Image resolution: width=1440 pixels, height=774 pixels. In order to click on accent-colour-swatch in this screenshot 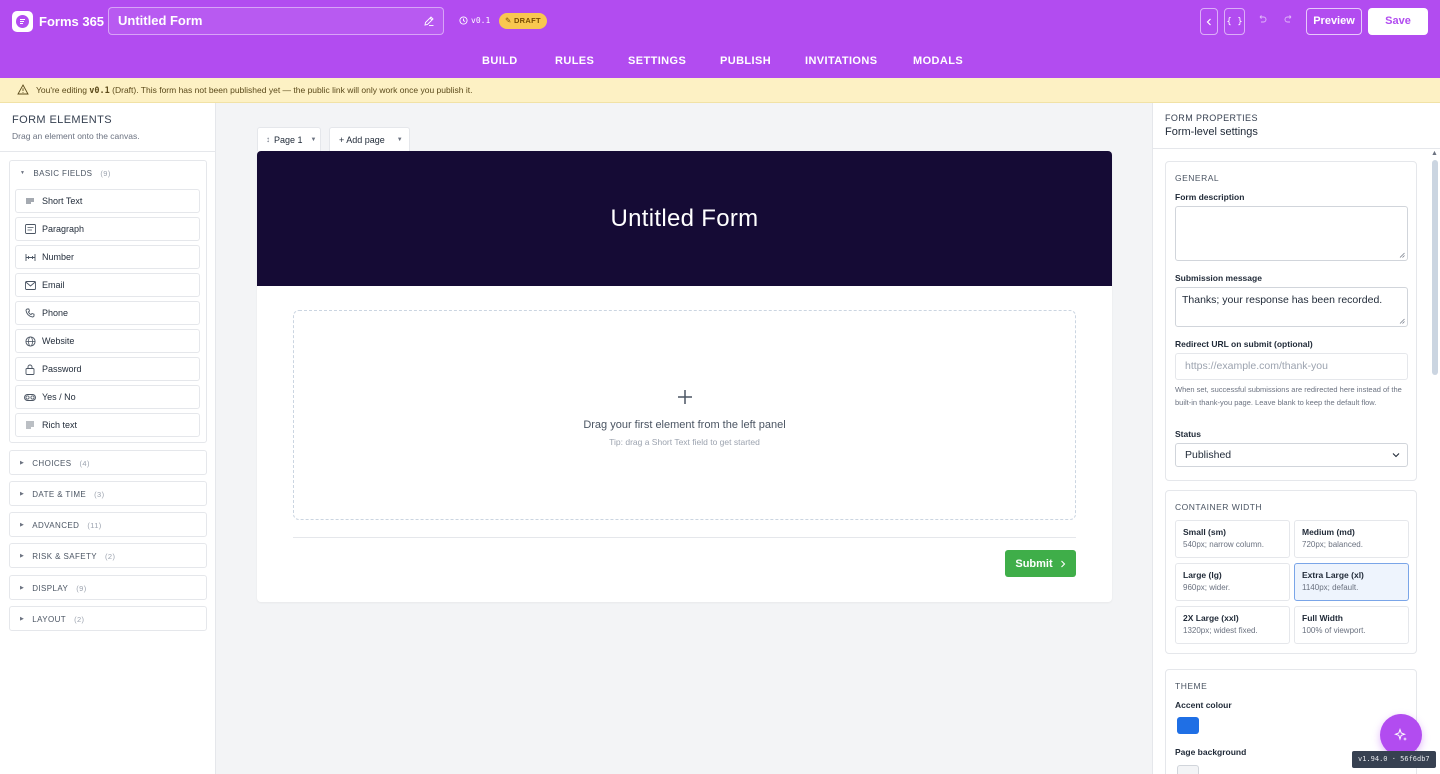, I will do `click(1188, 725)`.